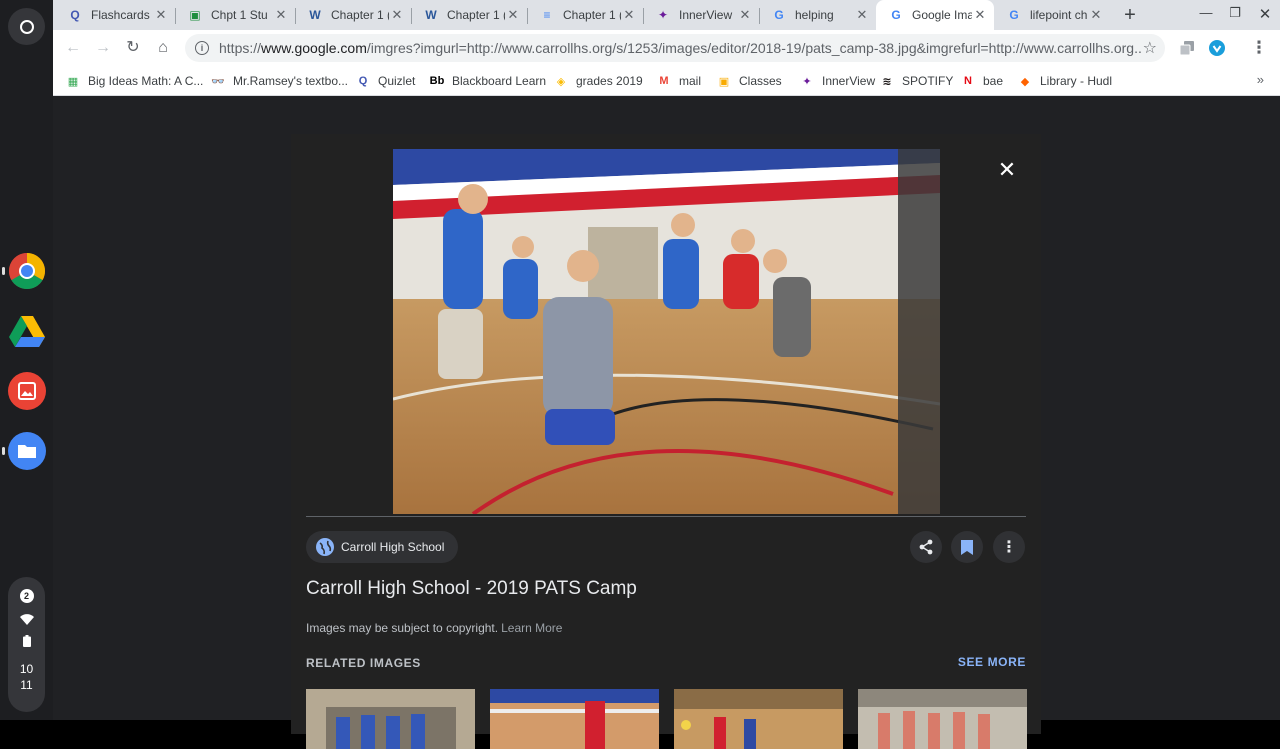 The image size is (1280, 749). What do you see at coordinates (103, 48) in the screenshot?
I see `forward-button: →` at bounding box center [103, 48].